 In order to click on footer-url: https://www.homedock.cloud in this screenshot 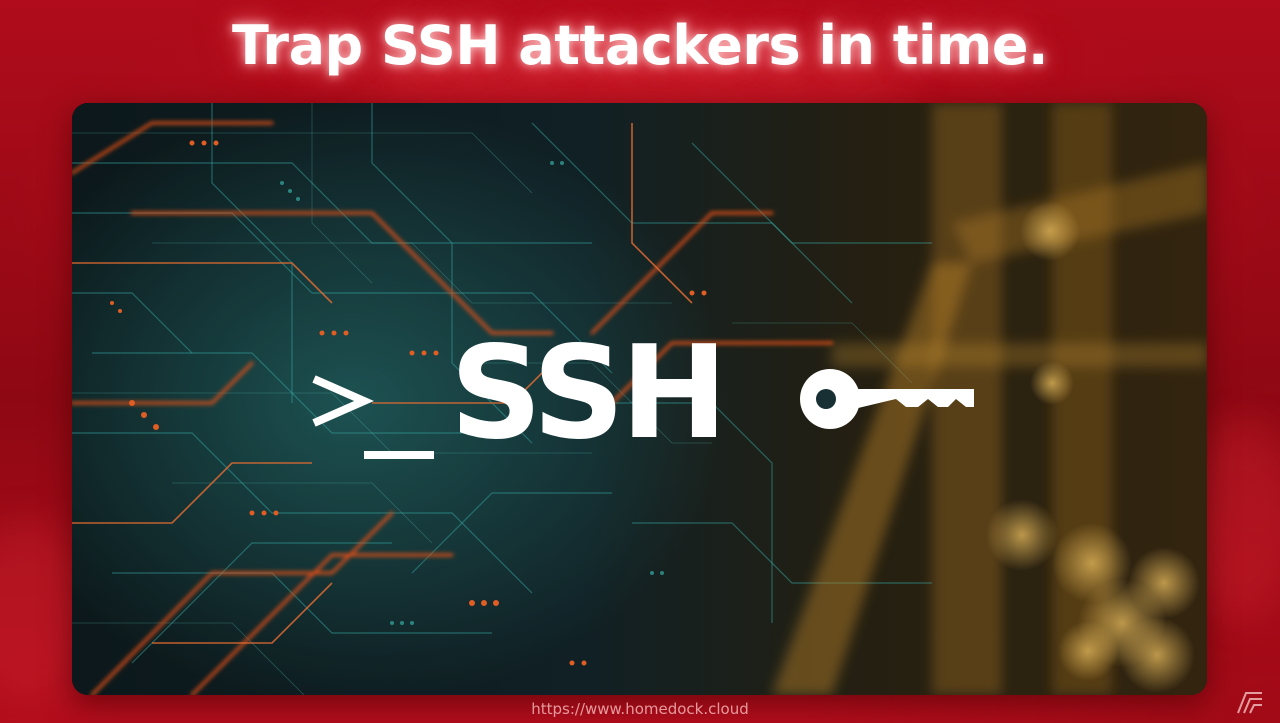, I will do `click(640, 709)`.